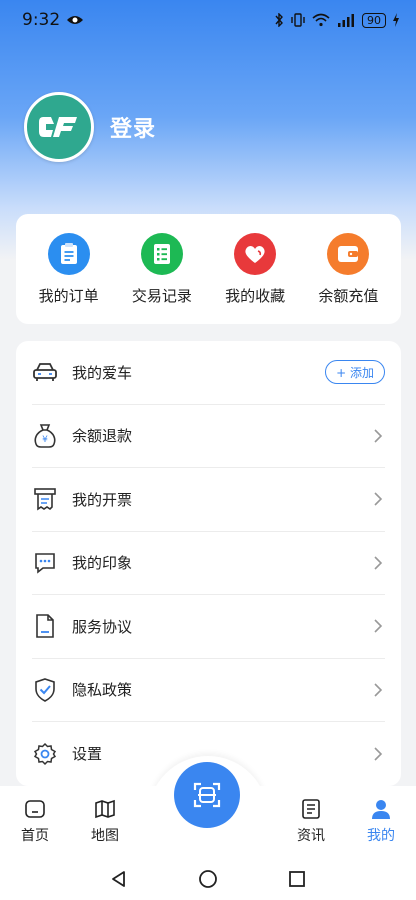 This screenshot has height=900, width=416. Describe the element at coordinates (279, 20) in the screenshot. I see `bluetooth-icon` at that location.